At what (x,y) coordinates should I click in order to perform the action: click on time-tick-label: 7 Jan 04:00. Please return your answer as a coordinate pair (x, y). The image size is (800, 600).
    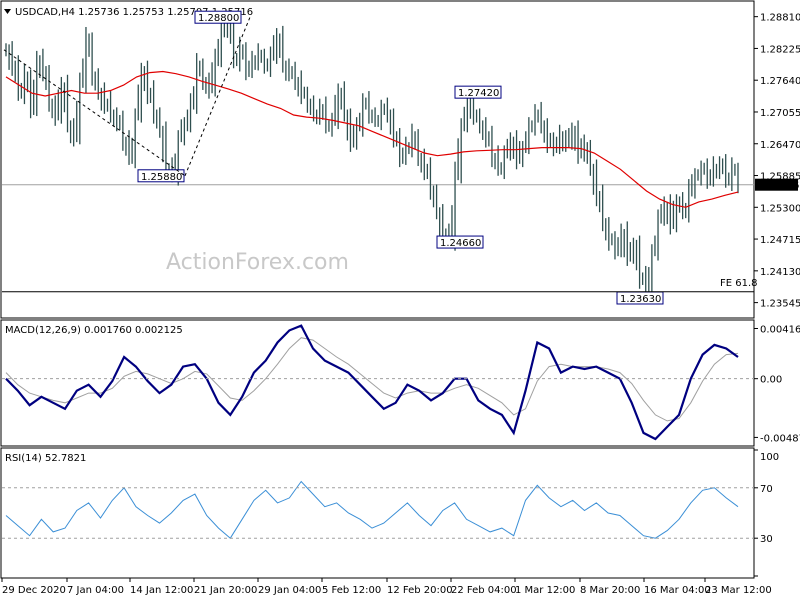
    Looking at the image, I should click on (95, 590).